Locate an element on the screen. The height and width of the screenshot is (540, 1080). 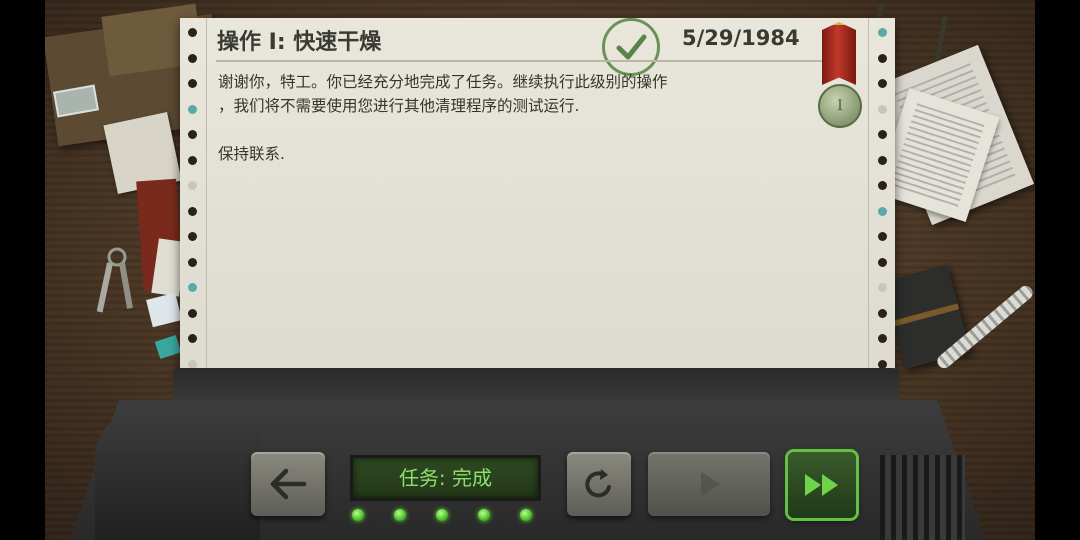
keys-icon is located at coordinates (121, 284).